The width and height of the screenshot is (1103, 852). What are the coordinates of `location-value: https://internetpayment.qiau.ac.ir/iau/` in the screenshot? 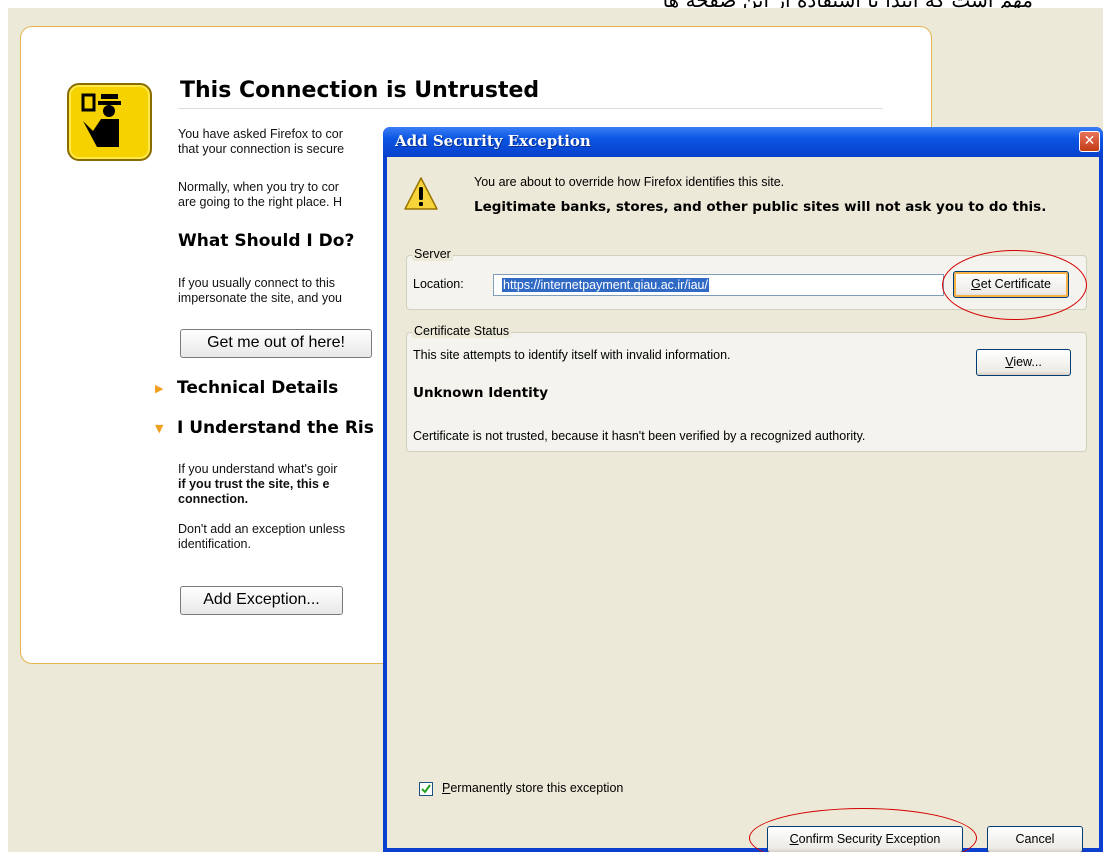 It's located at (605, 285).